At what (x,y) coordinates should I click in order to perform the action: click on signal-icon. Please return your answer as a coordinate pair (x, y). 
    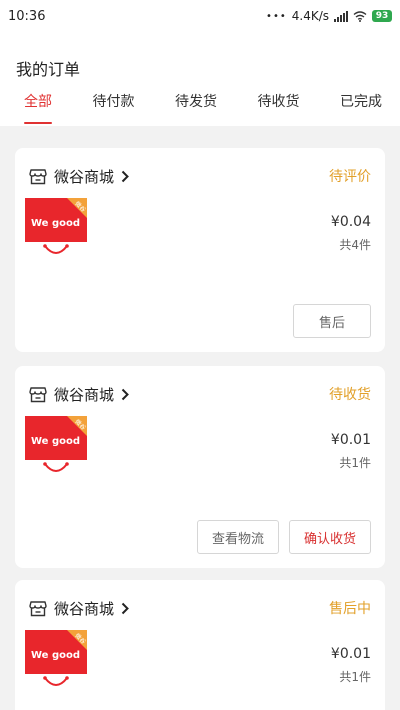
    Looking at the image, I should click on (341, 16).